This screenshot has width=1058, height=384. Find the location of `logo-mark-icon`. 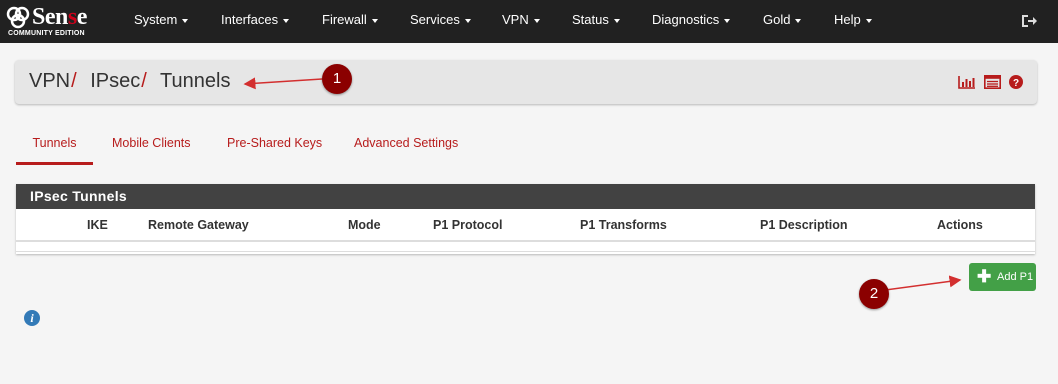

logo-mark-icon is located at coordinates (18, 17).